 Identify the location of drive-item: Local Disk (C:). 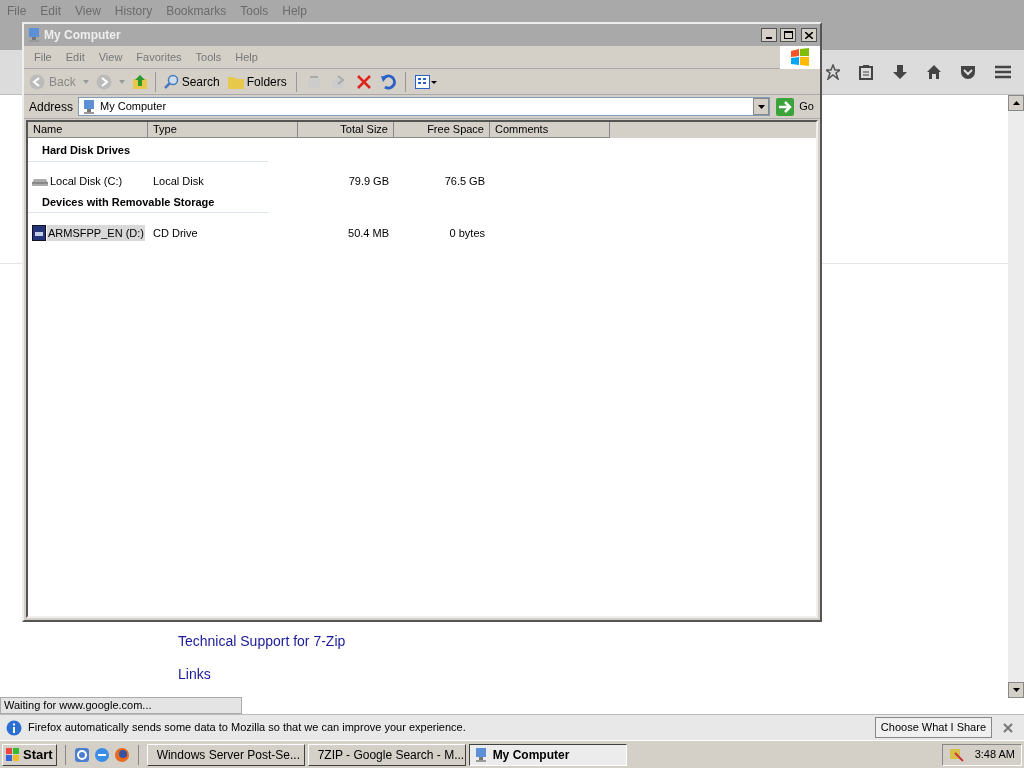
(86, 181).